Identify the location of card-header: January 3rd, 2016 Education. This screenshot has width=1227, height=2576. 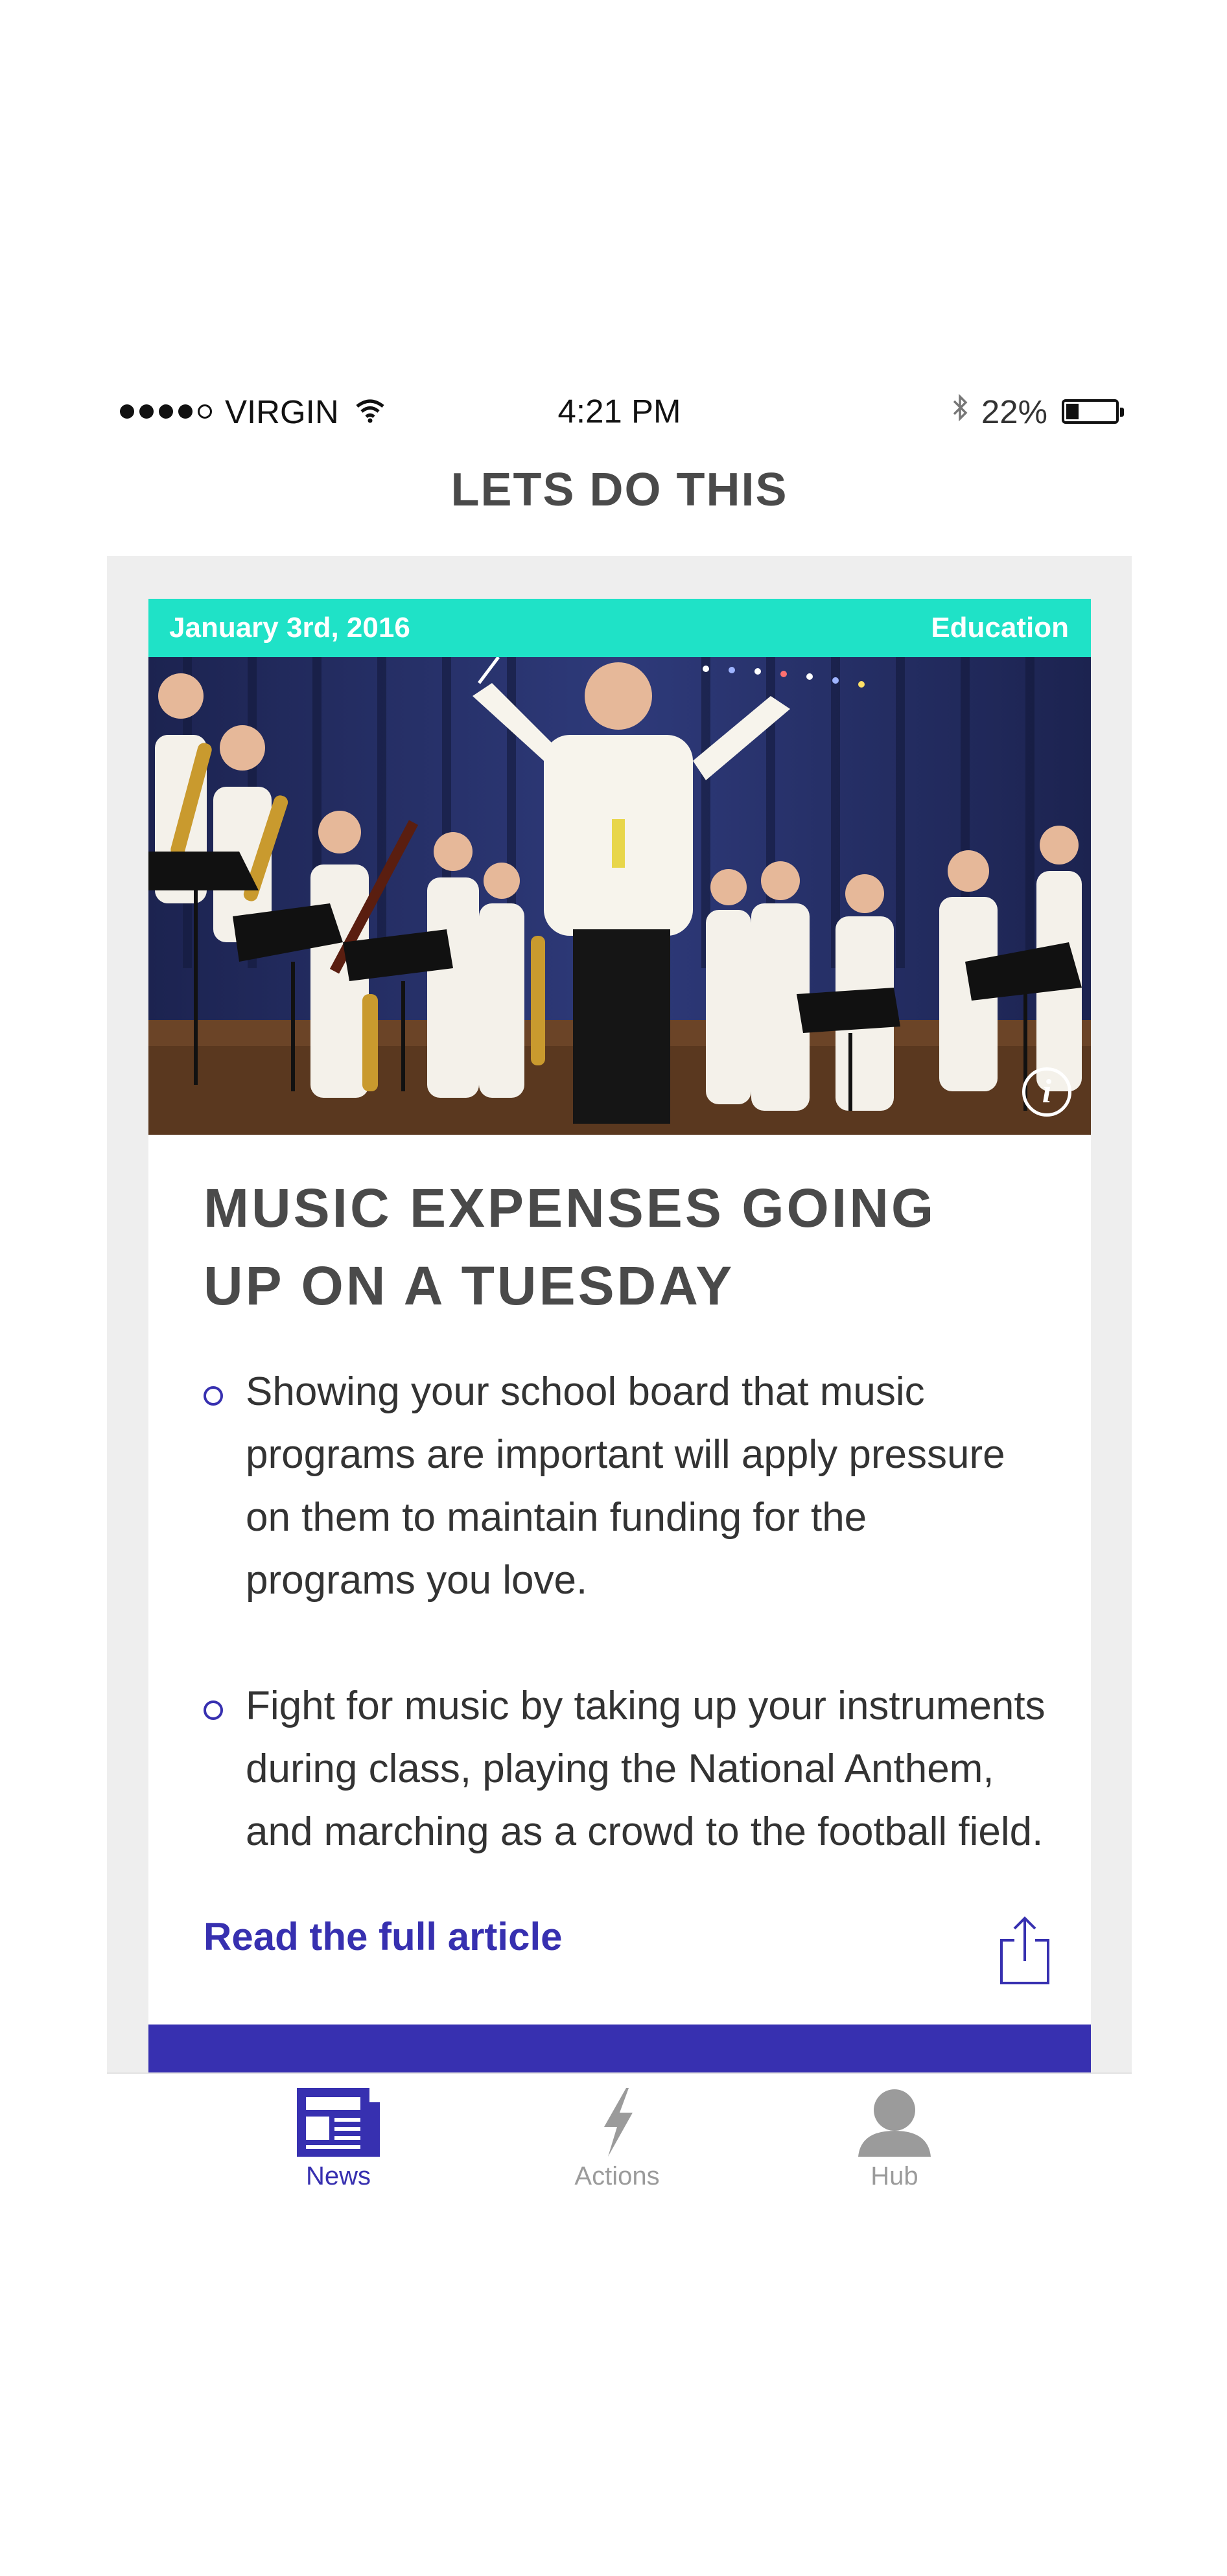
(619, 628).